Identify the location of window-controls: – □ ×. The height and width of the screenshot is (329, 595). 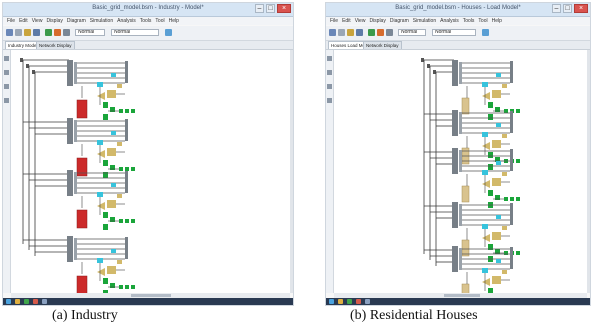
(273, 9).